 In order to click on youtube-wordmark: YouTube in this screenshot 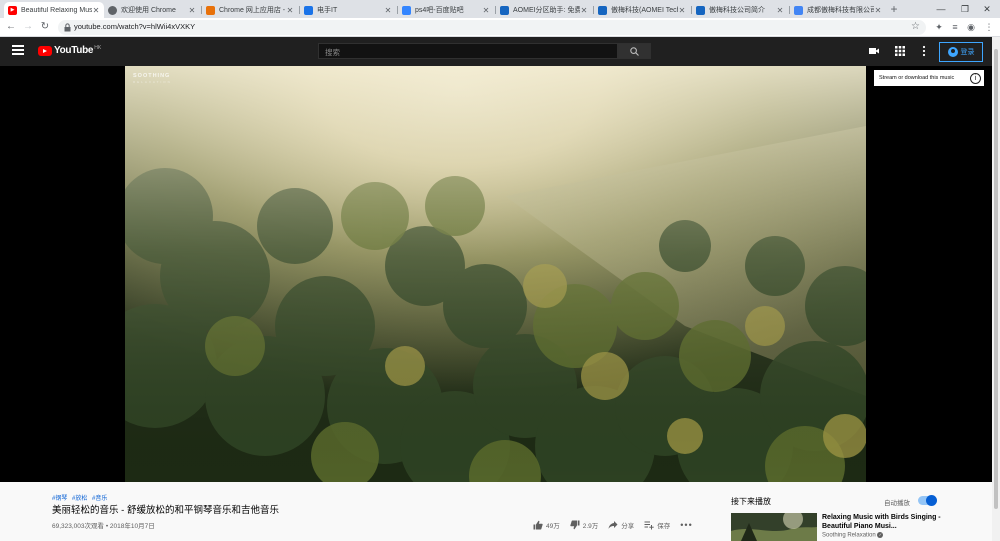, I will do `click(74, 50)`.